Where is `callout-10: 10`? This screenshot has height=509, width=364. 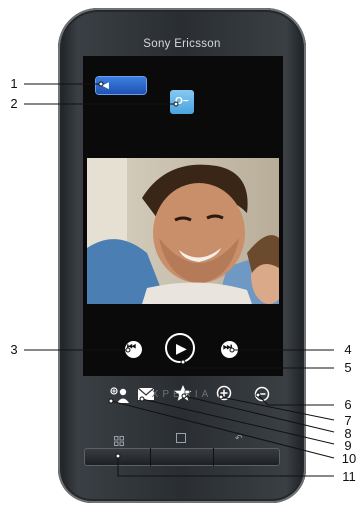
callout-10: 10 is located at coordinates (349, 458).